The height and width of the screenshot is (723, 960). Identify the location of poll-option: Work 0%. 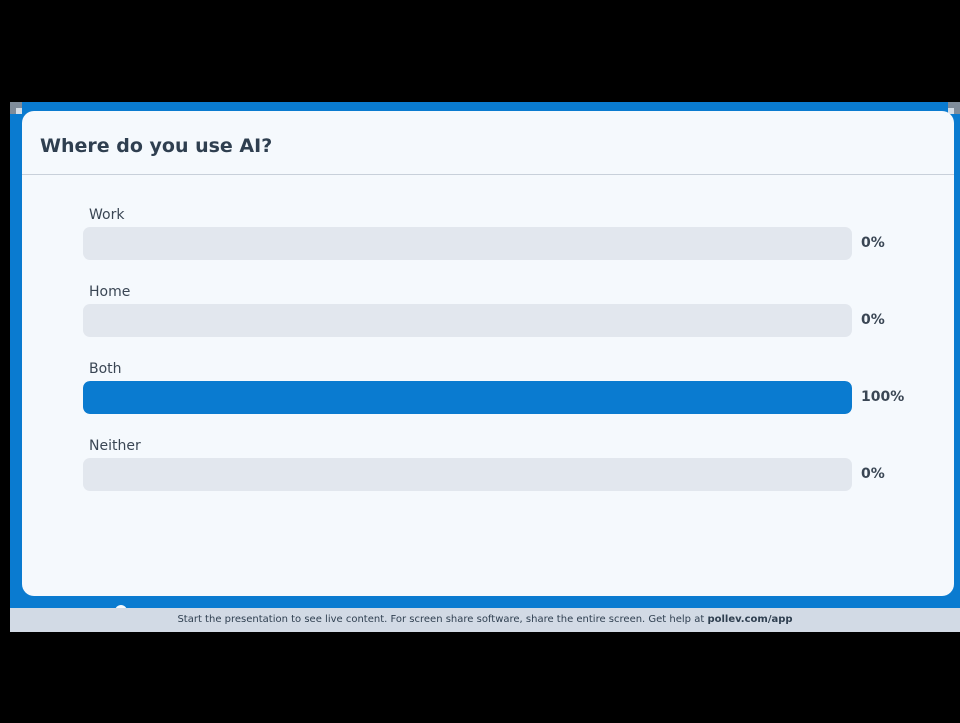
(498, 245).